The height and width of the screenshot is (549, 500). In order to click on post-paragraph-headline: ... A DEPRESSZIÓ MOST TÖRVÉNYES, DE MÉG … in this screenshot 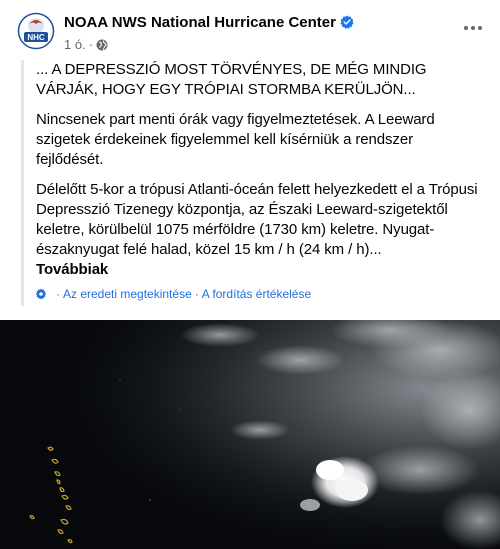, I will do `click(231, 79)`.